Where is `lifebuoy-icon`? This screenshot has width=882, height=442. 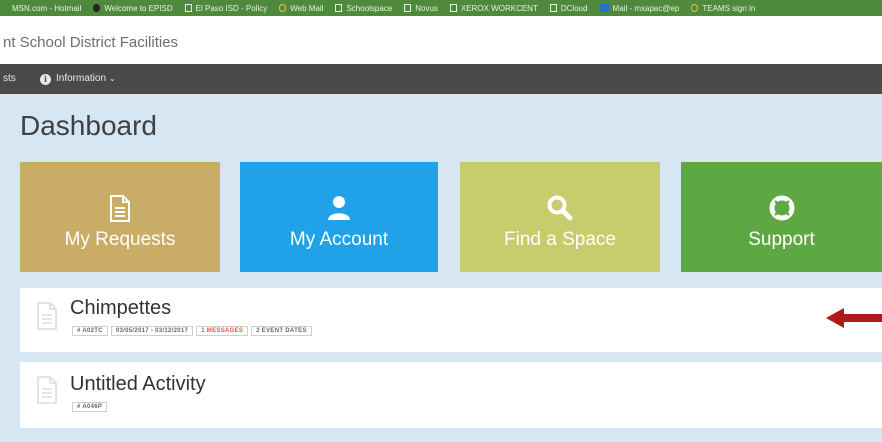 lifebuoy-icon is located at coordinates (781, 208).